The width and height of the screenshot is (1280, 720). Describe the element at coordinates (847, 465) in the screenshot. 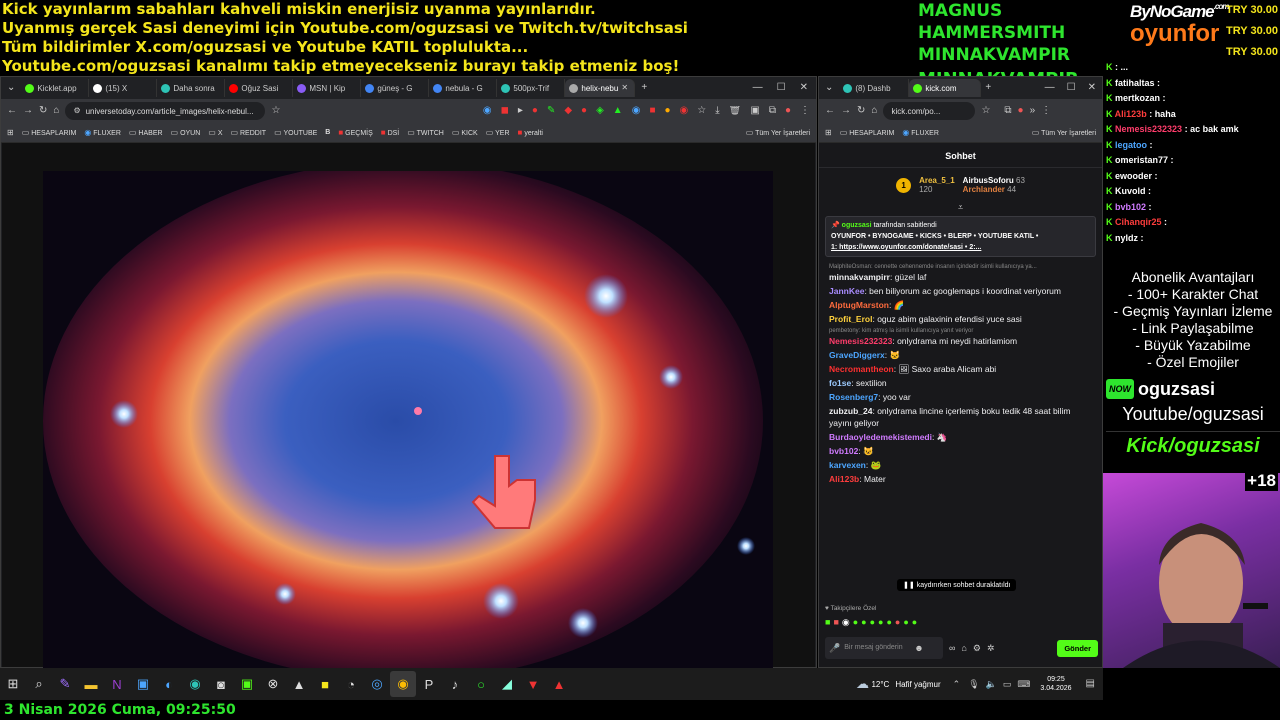

I see `chat-username: karvexen` at that location.